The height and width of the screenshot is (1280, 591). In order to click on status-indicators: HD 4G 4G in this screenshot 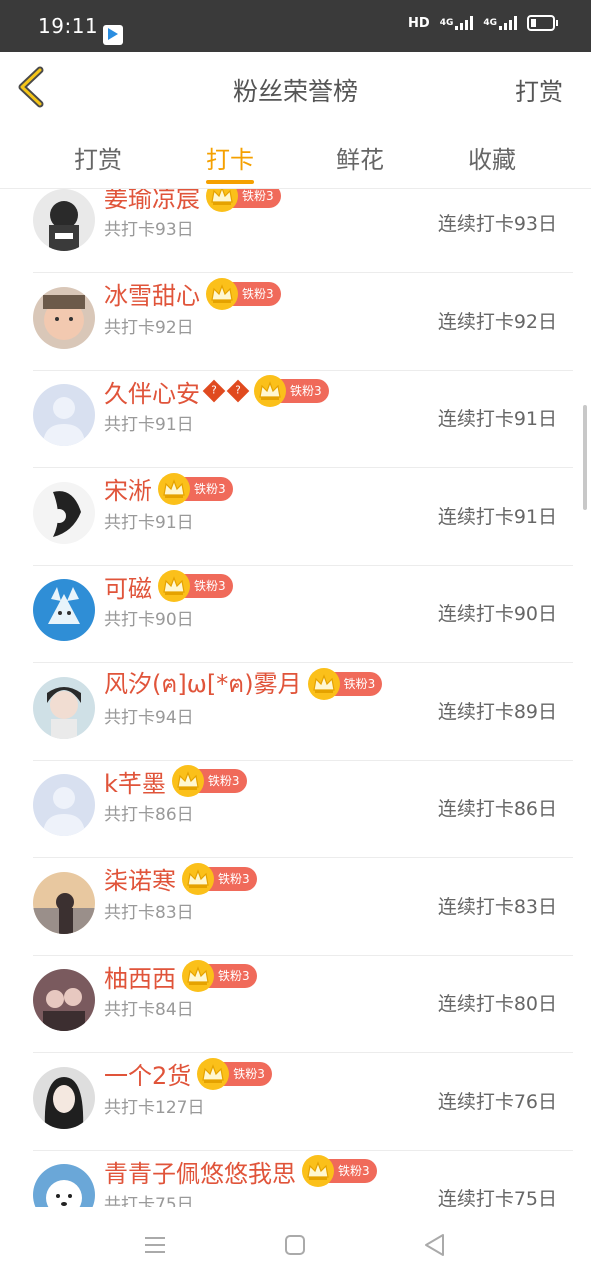, I will do `click(483, 23)`.